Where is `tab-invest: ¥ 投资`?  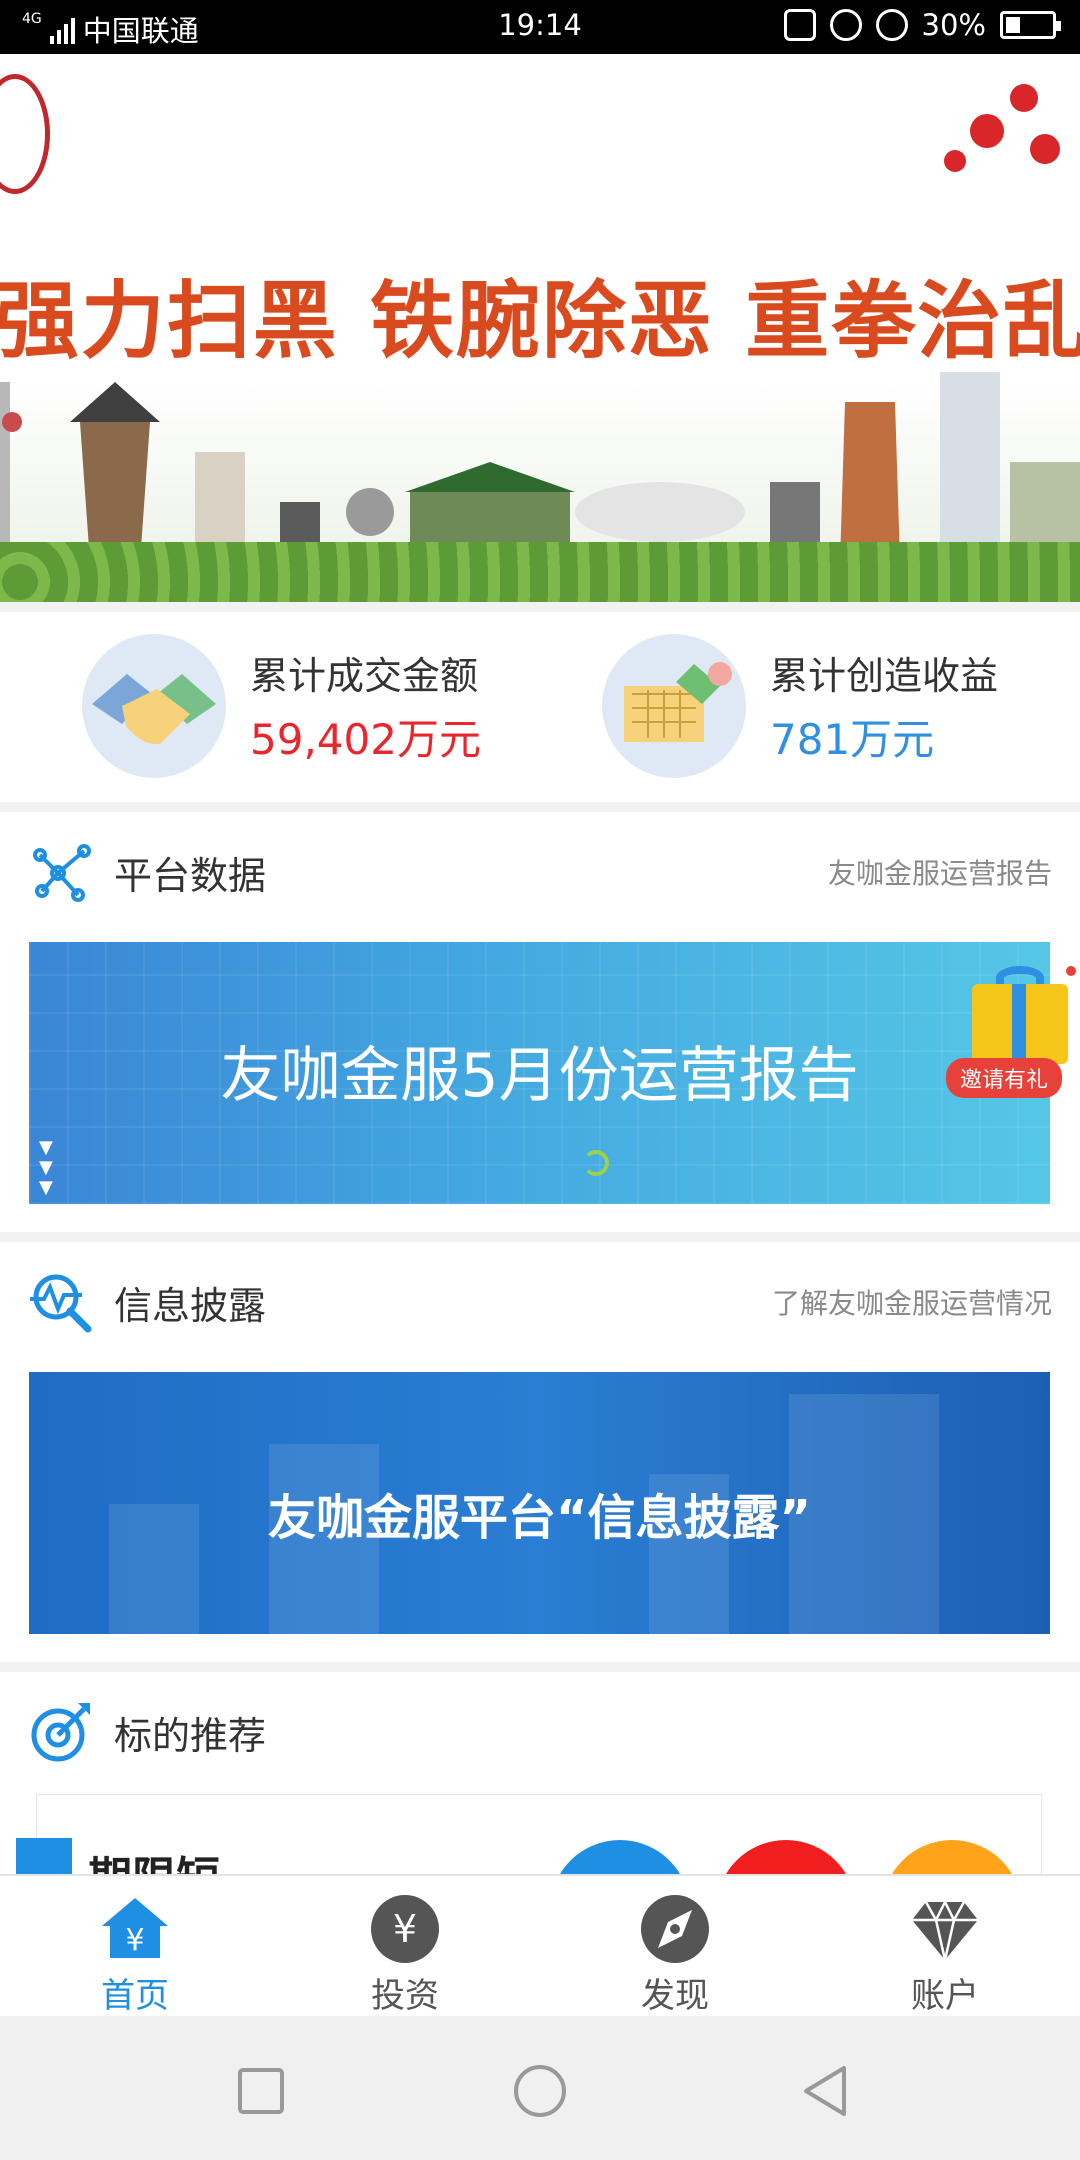 tab-invest: ¥ 投资 is located at coordinates (405, 1946).